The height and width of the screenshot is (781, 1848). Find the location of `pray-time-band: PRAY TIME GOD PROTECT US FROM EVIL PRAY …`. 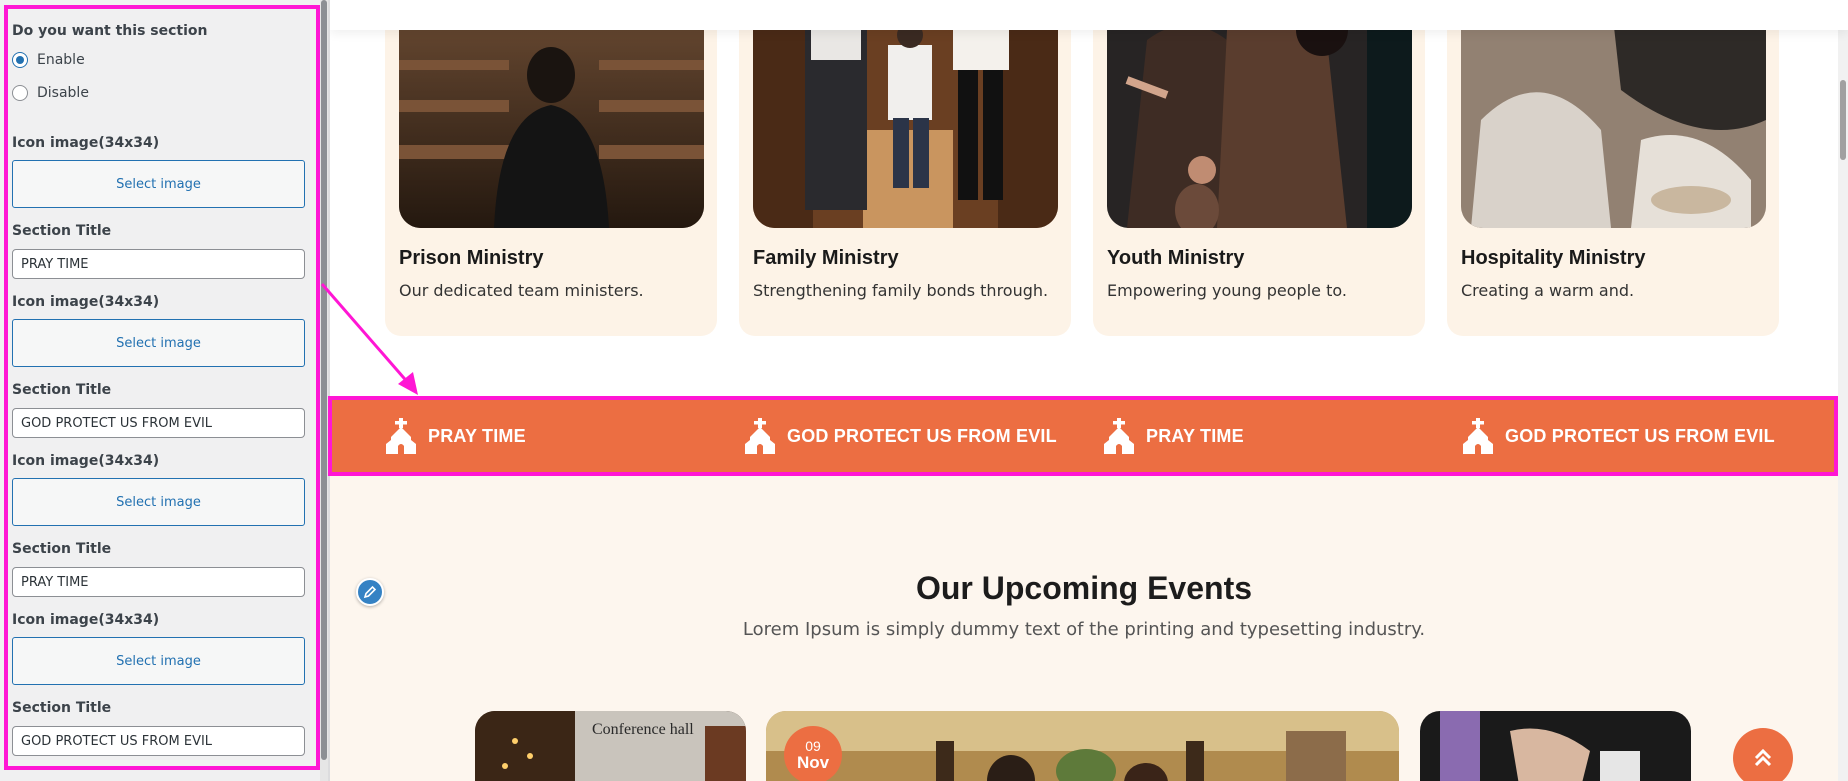

pray-time-band: PRAY TIME GOD PROTECT US FROM EVIL PRAY … is located at coordinates (1084, 436).